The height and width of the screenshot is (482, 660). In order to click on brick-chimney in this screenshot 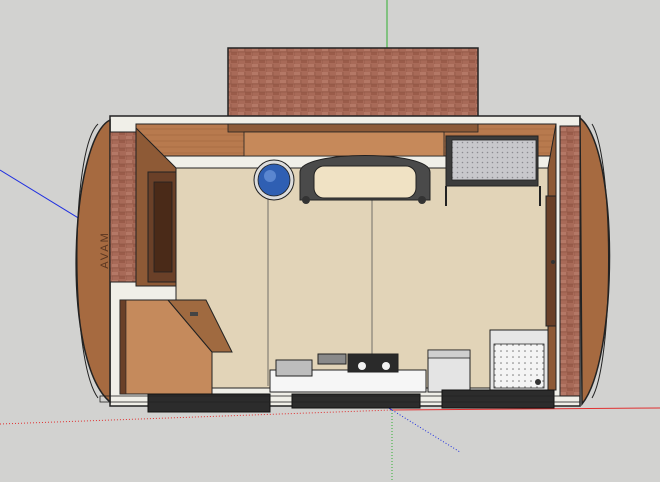, I will do `click(353, 84)`.